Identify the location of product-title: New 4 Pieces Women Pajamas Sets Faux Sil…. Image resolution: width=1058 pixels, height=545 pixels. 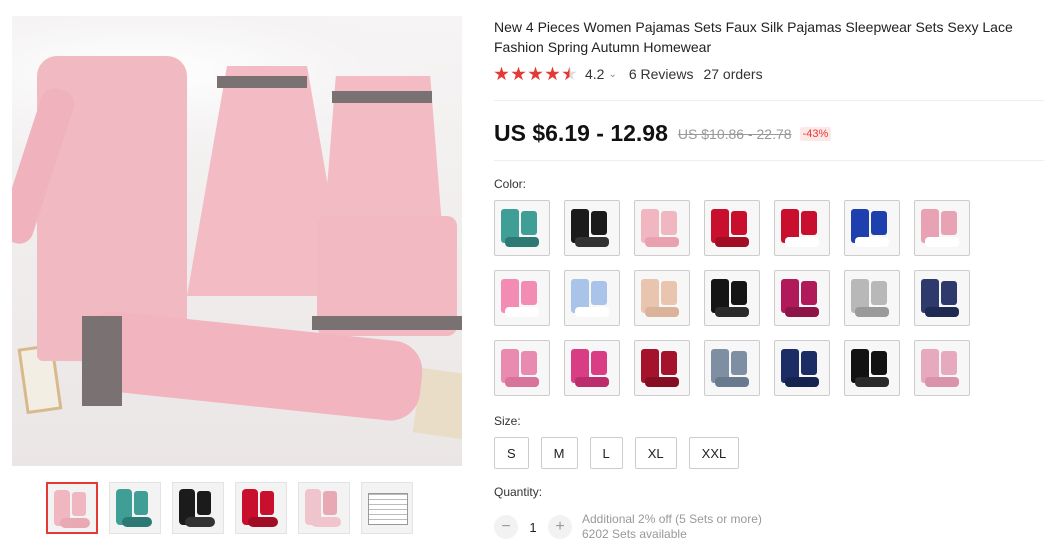
(753, 37).